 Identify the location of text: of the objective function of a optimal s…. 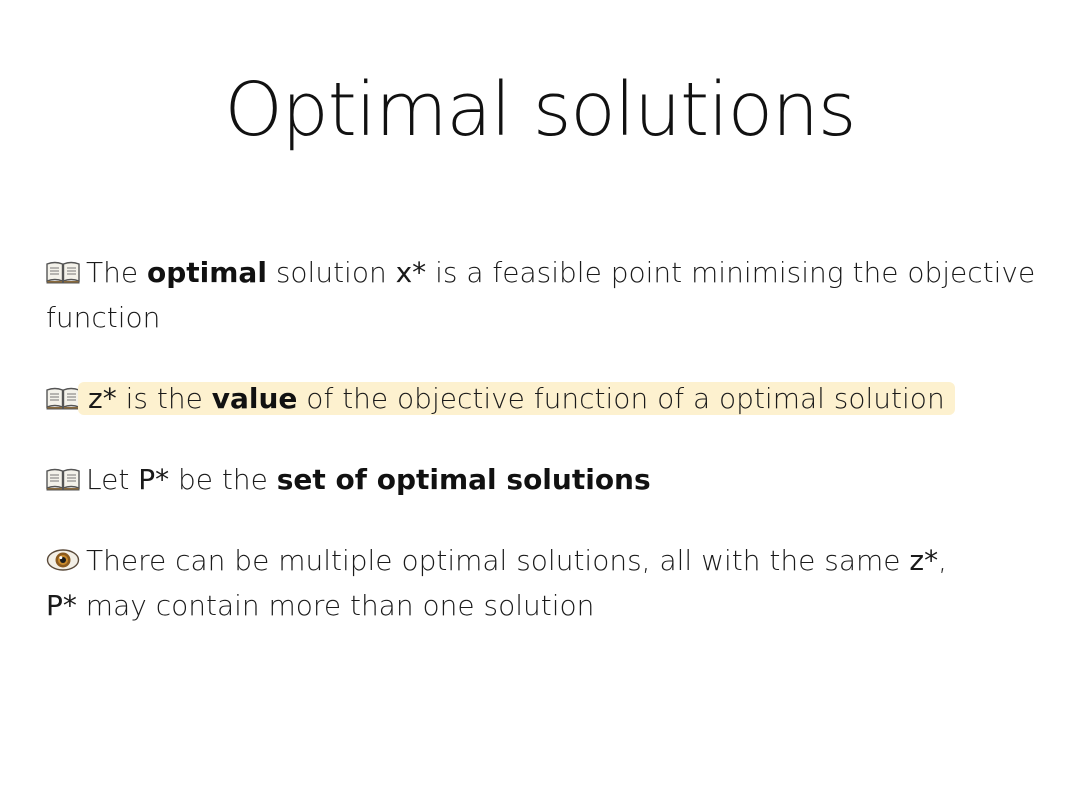
(621, 398).